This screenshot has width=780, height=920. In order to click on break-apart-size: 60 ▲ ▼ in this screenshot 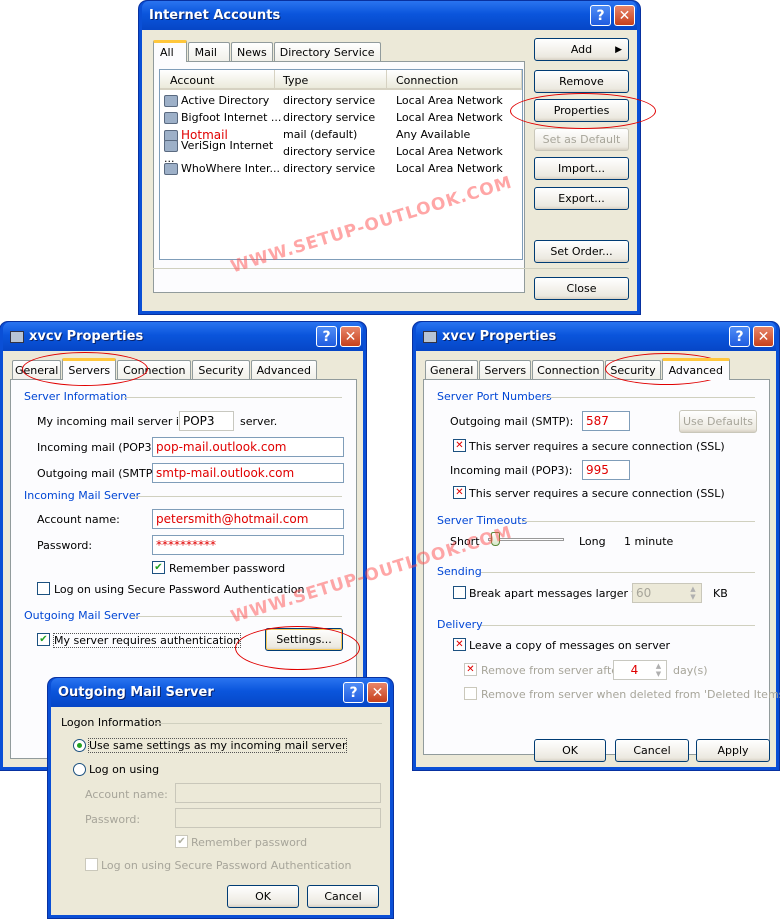, I will do `click(667, 593)`.